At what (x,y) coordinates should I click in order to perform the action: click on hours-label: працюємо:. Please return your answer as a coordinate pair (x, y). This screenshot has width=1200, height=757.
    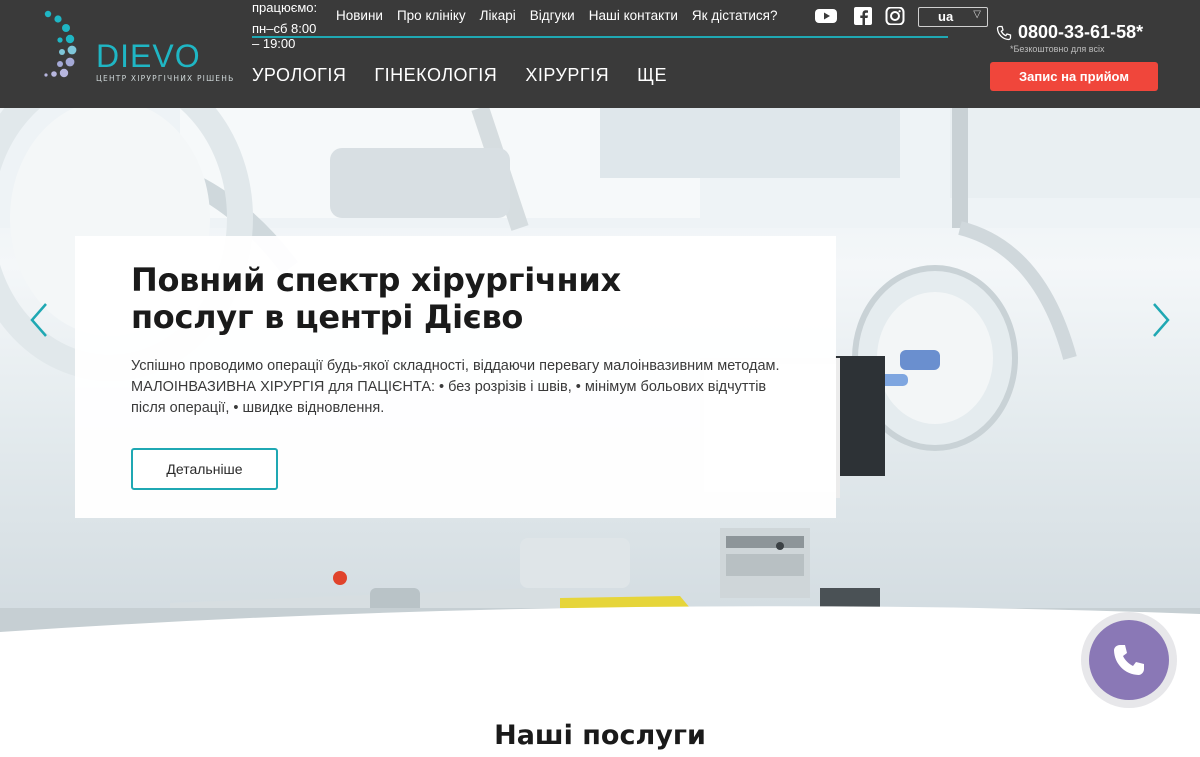
    Looking at the image, I should click on (285, 7).